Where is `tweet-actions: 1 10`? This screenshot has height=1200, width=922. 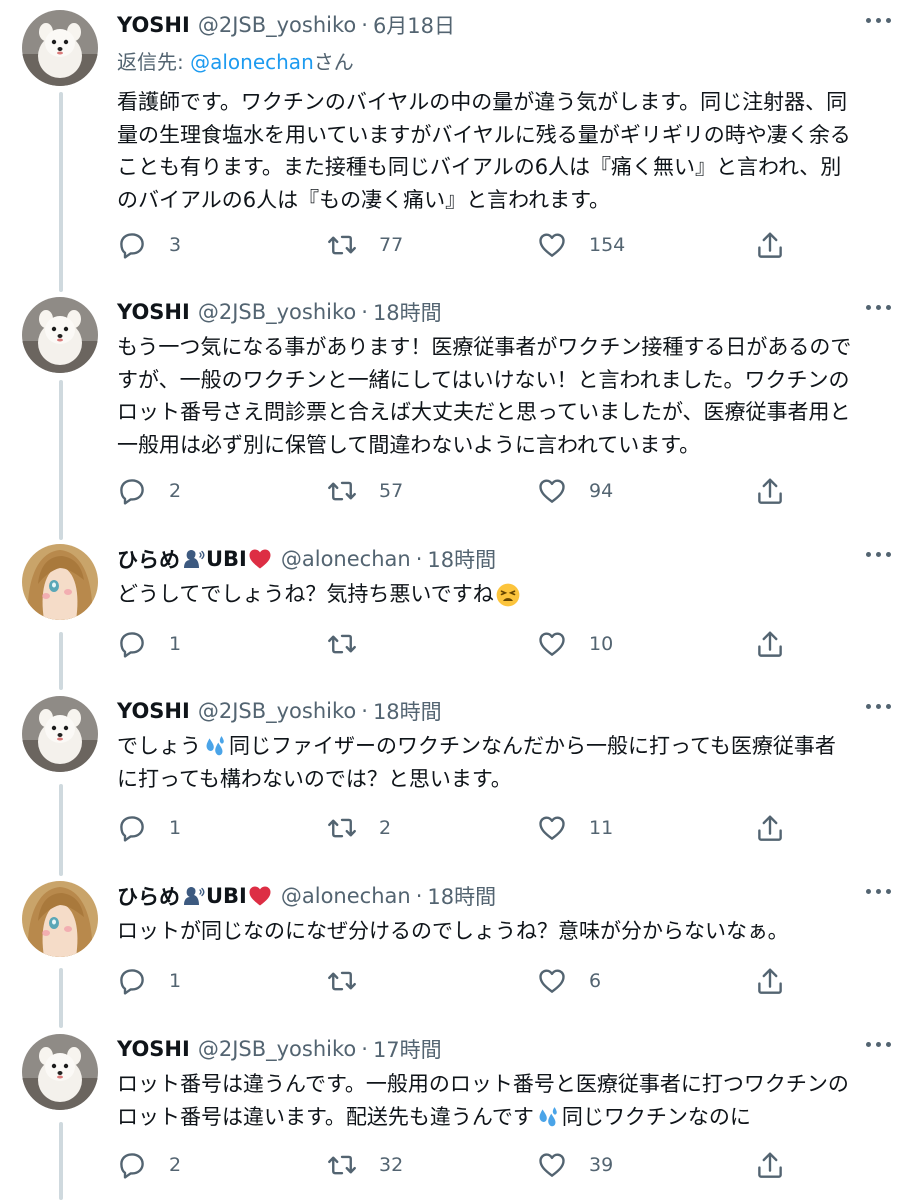
tweet-actions: 1 10 is located at coordinates (457, 644).